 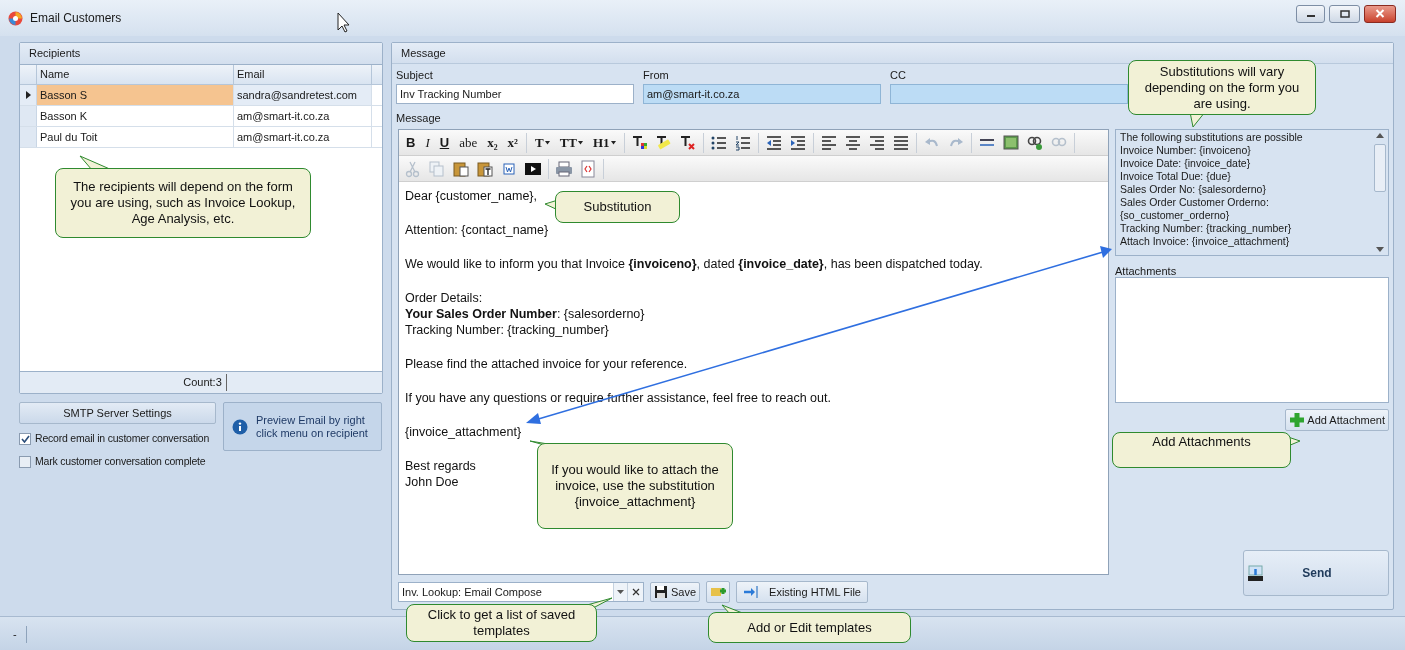 I want to click on list-item: Tracking Number: {tracking_number}, so click(x=1206, y=228).